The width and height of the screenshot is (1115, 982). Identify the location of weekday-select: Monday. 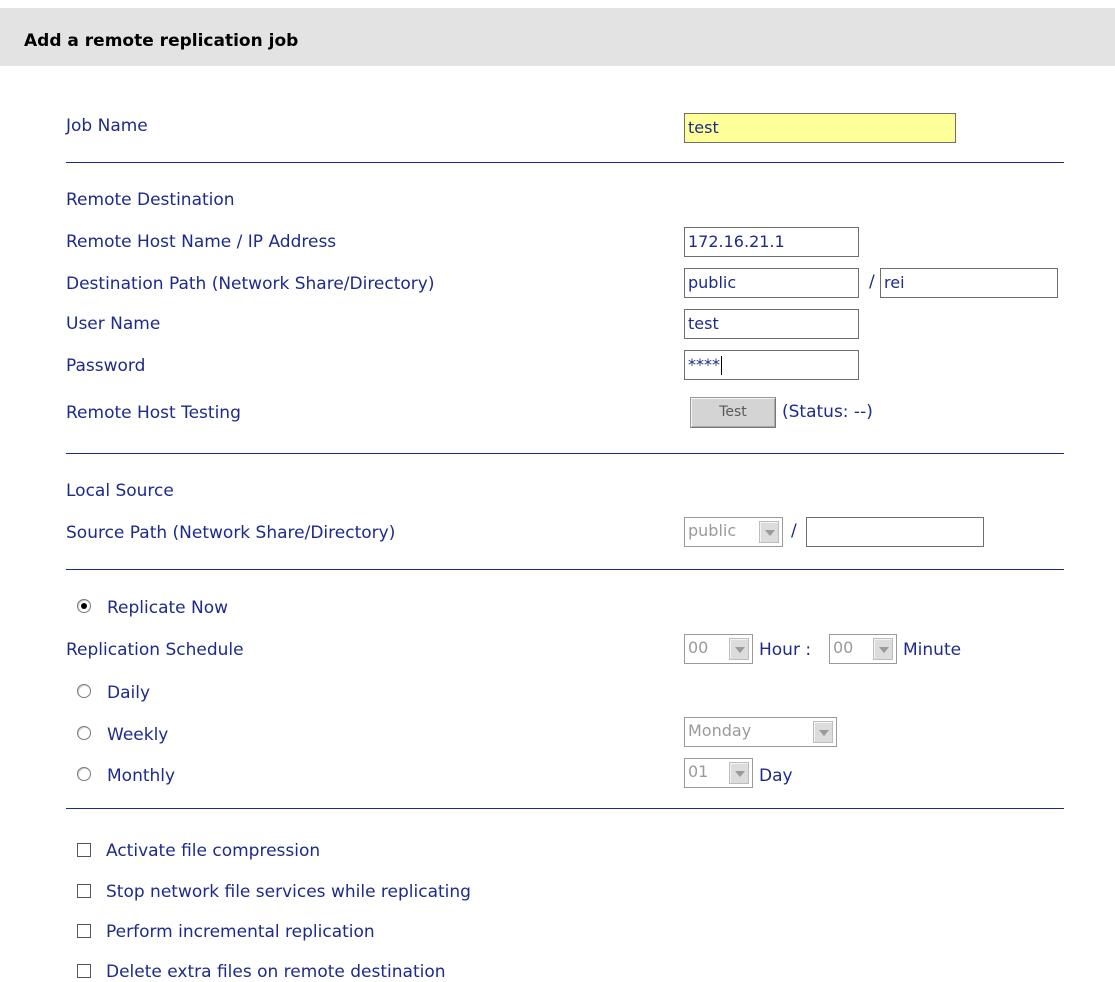
(760, 732).